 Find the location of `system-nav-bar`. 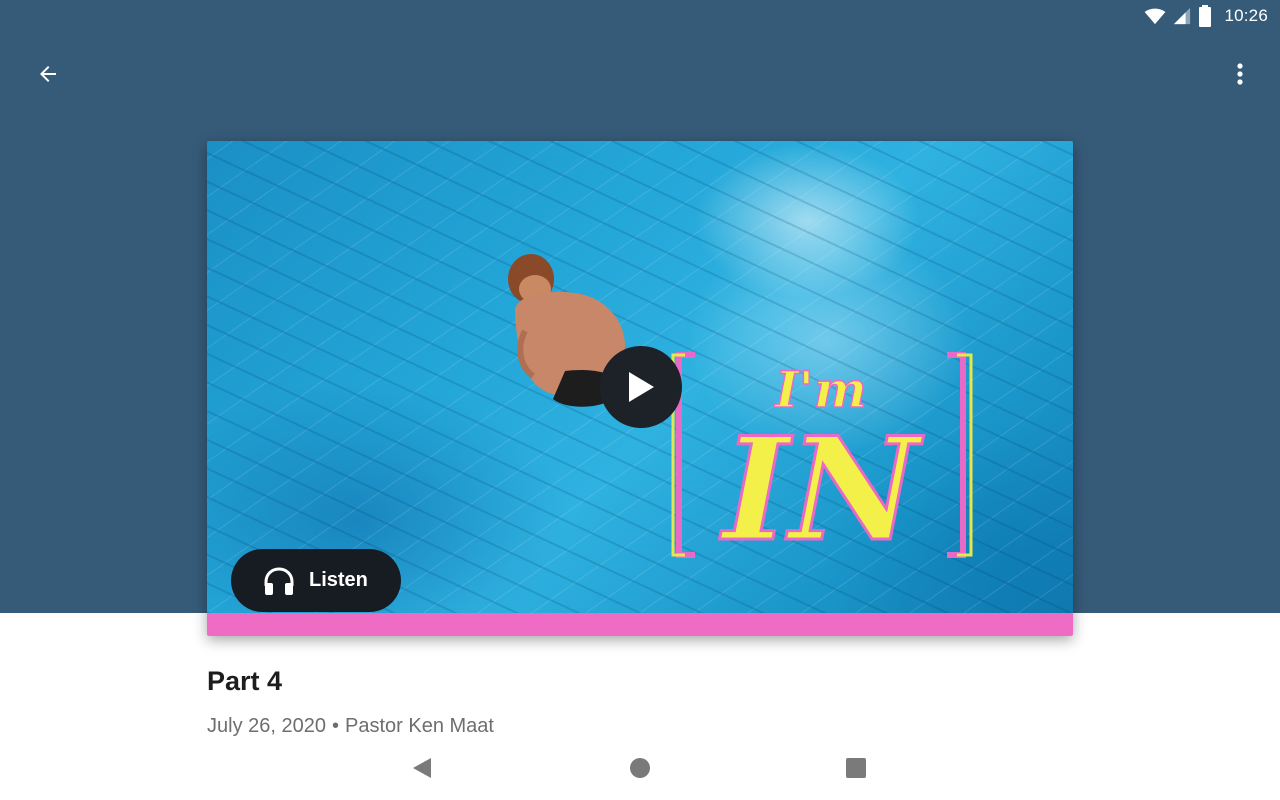

system-nav-bar is located at coordinates (640, 770).